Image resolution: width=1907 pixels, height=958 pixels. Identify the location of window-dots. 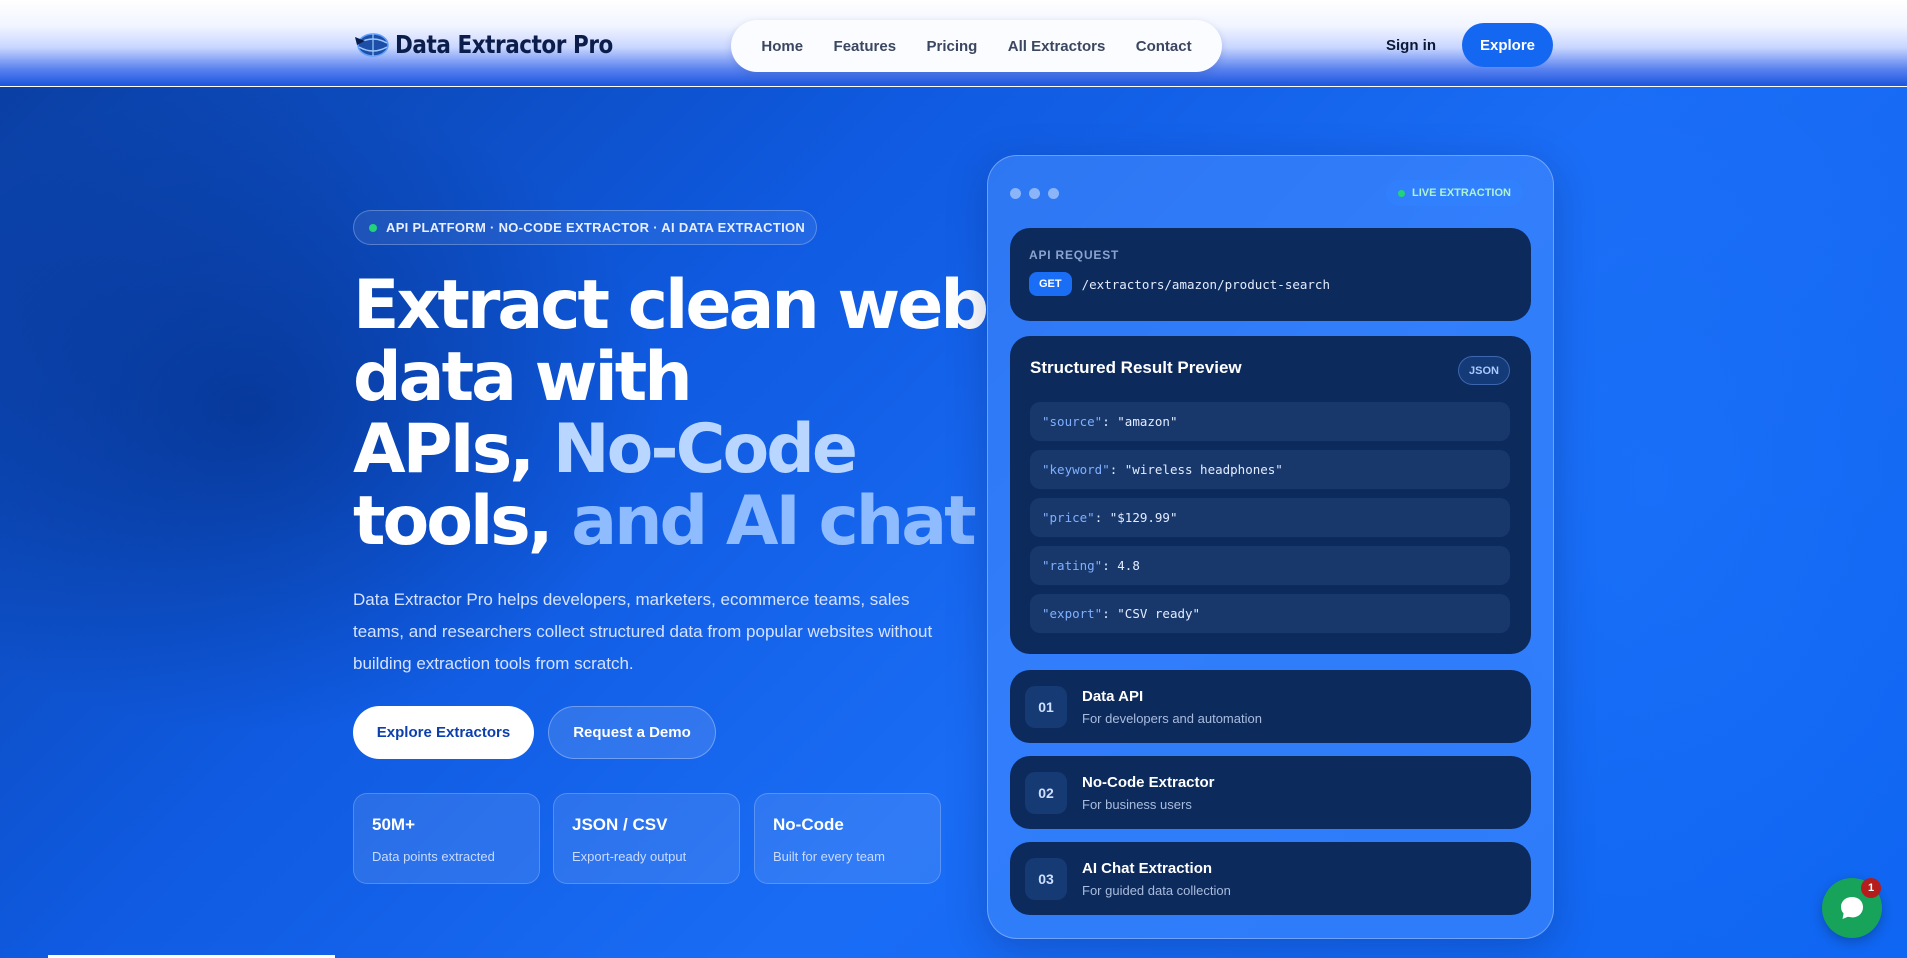
(1034, 193).